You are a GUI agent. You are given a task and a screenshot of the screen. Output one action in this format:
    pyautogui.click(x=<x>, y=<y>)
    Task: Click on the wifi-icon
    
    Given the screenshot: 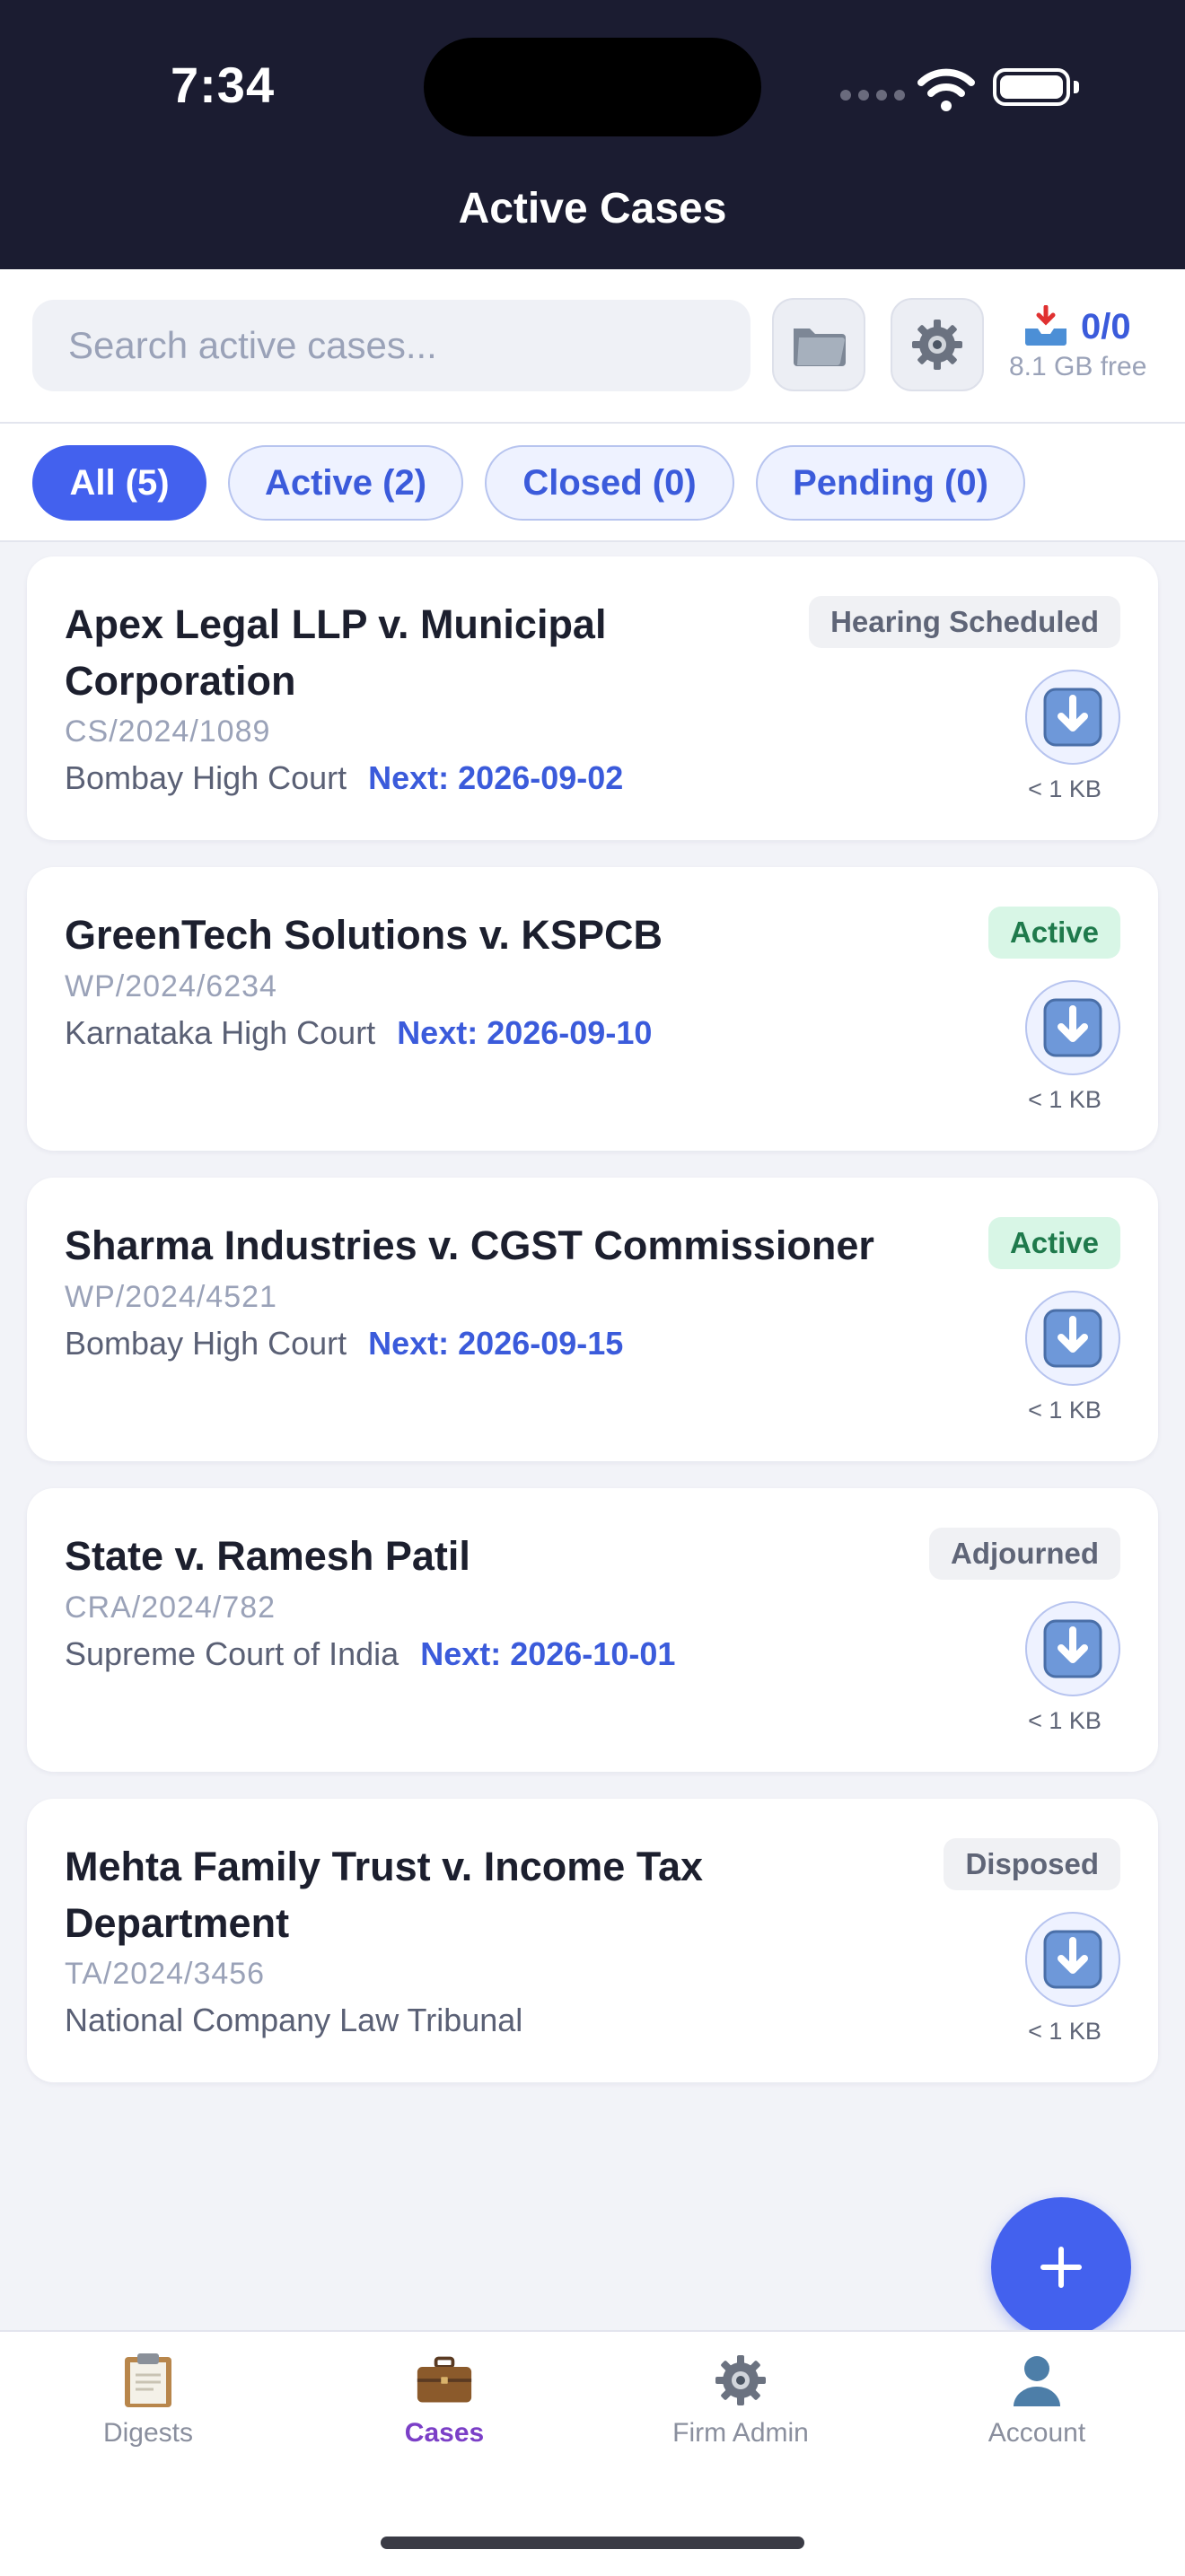 What is the action you would take?
    pyautogui.click(x=946, y=89)
    